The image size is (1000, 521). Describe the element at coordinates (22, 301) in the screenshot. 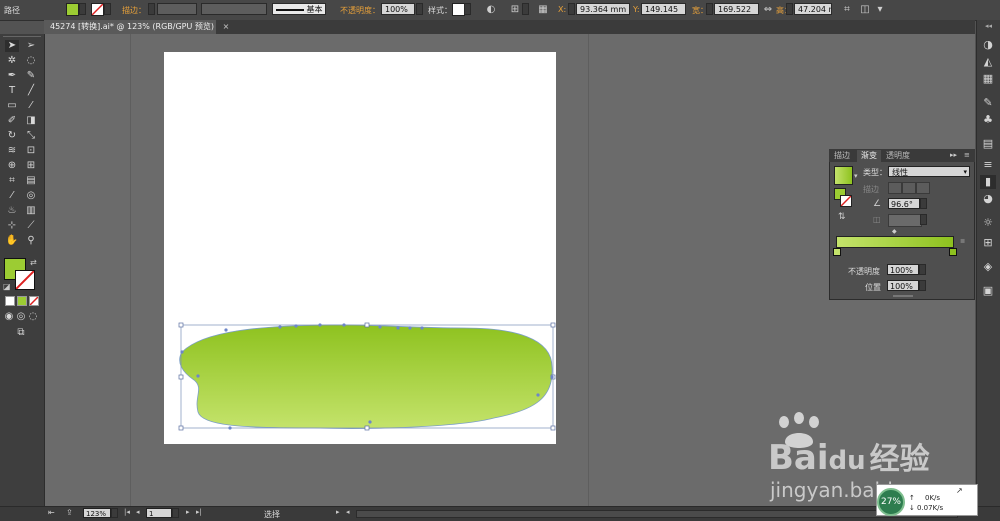

I see `gradient-mode-icon` at that location.